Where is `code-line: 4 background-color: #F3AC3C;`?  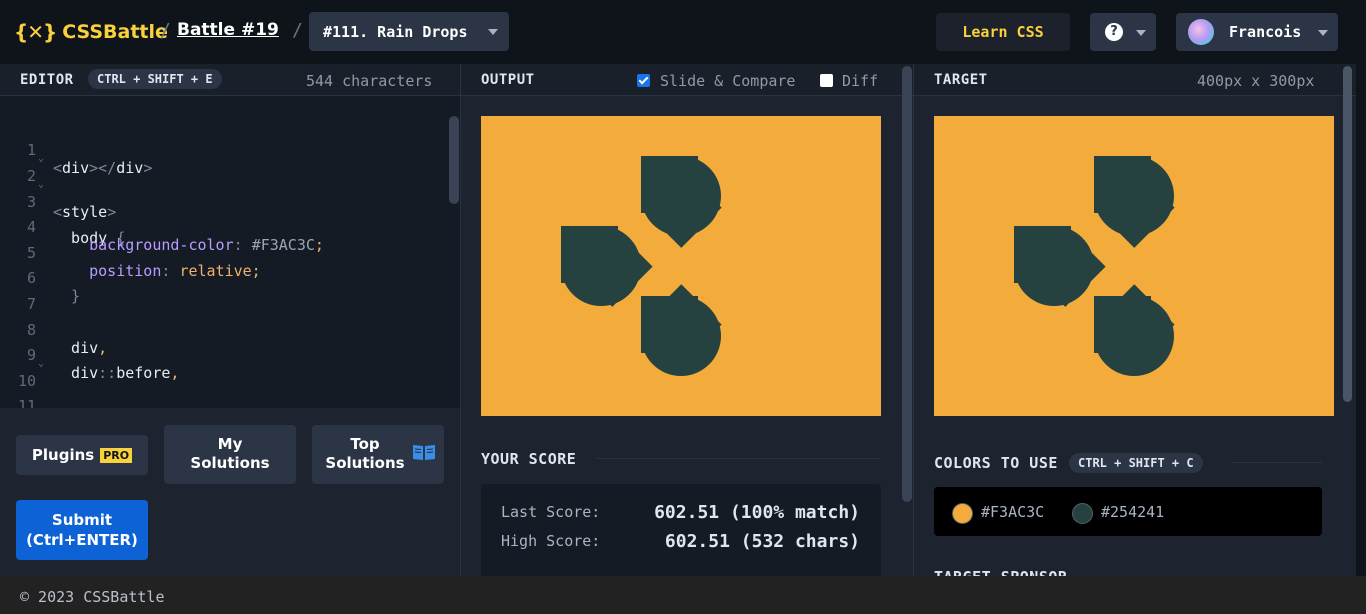 code-line: 4 background-color: #F3AC3C; is located at coordinates (230, 227).